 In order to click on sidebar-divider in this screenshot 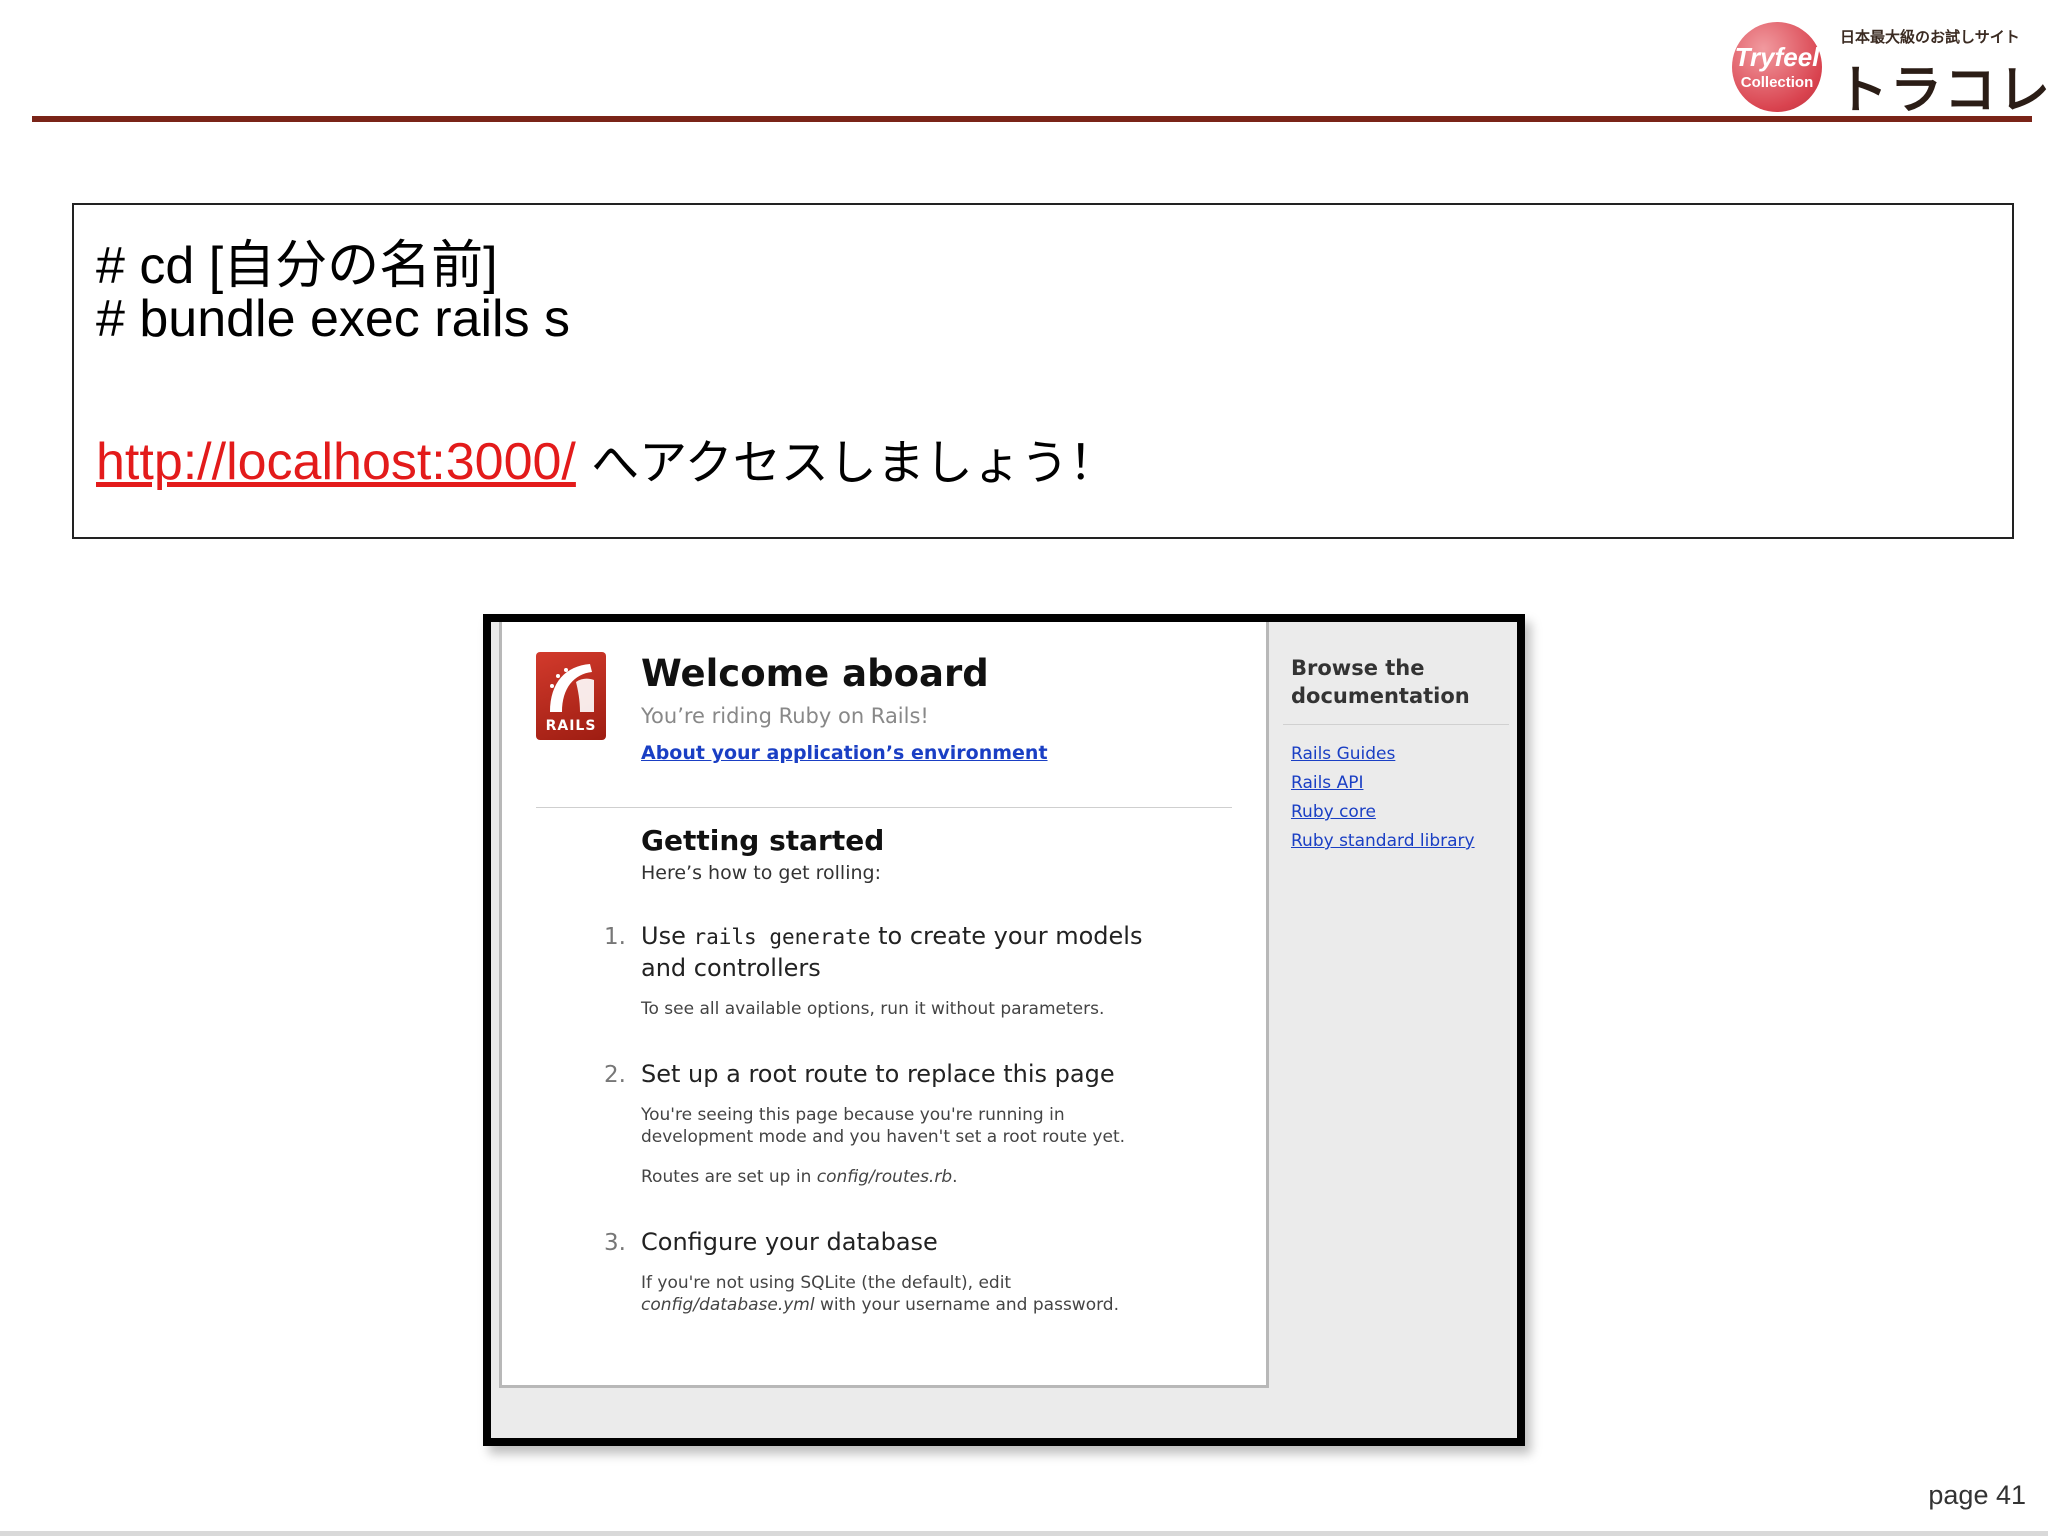, I will do `click(1396, 724)`.